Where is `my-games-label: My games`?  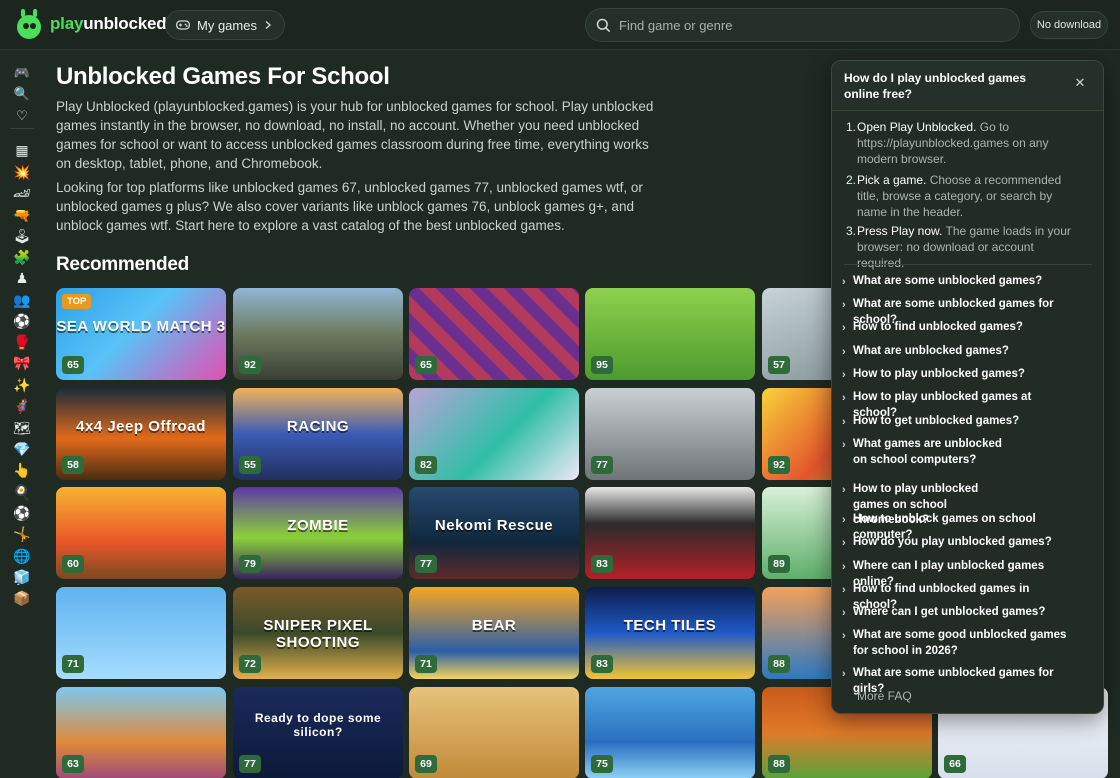
my-games-label: My games is located at coordinates (227, 25).